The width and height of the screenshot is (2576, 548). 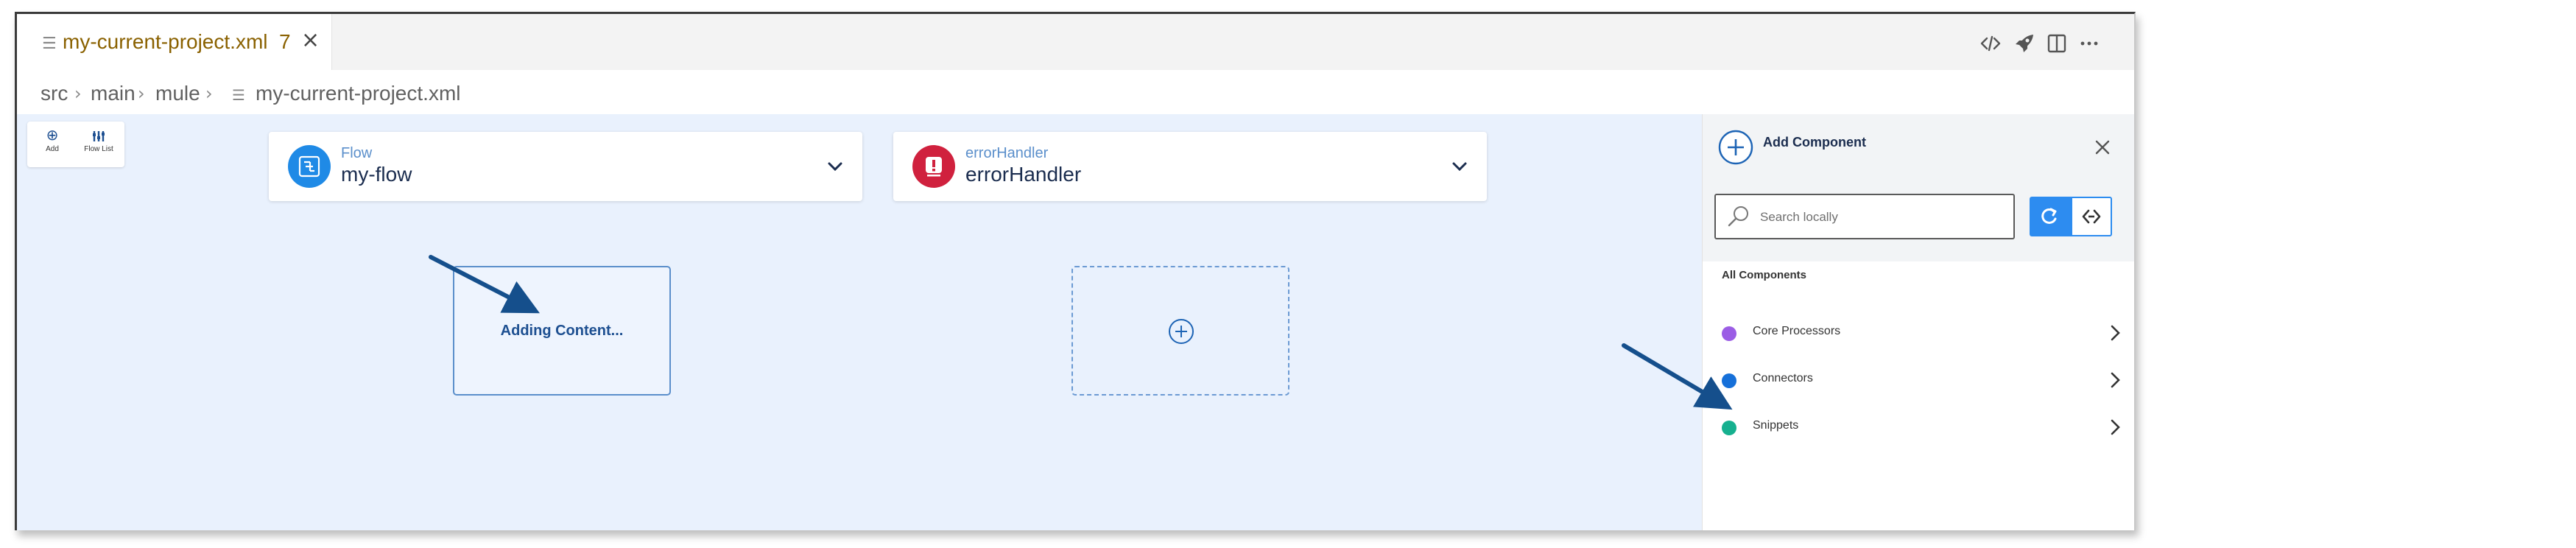 What do you see at coordinates (1081, 332) in the screenshot?
I see `annotation-arrows` at bounding box center [1081, 332].